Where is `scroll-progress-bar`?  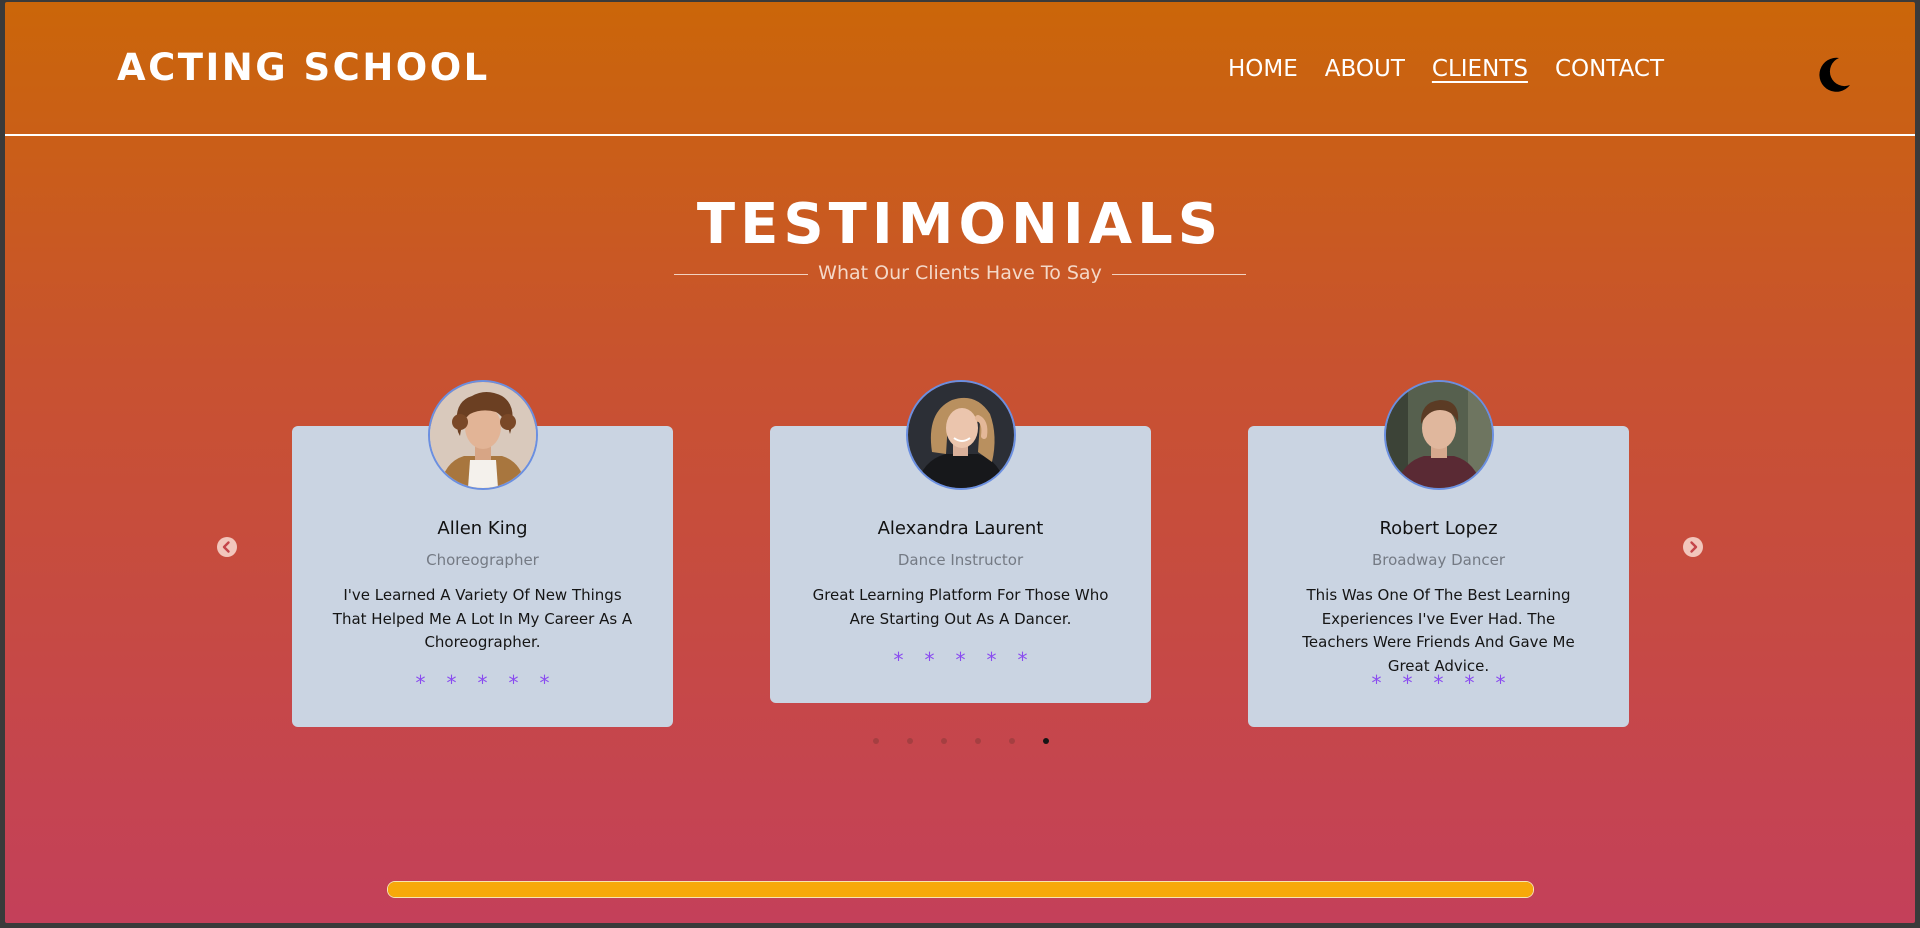 scroll-progress-bar is located at coordinates (960, 889).